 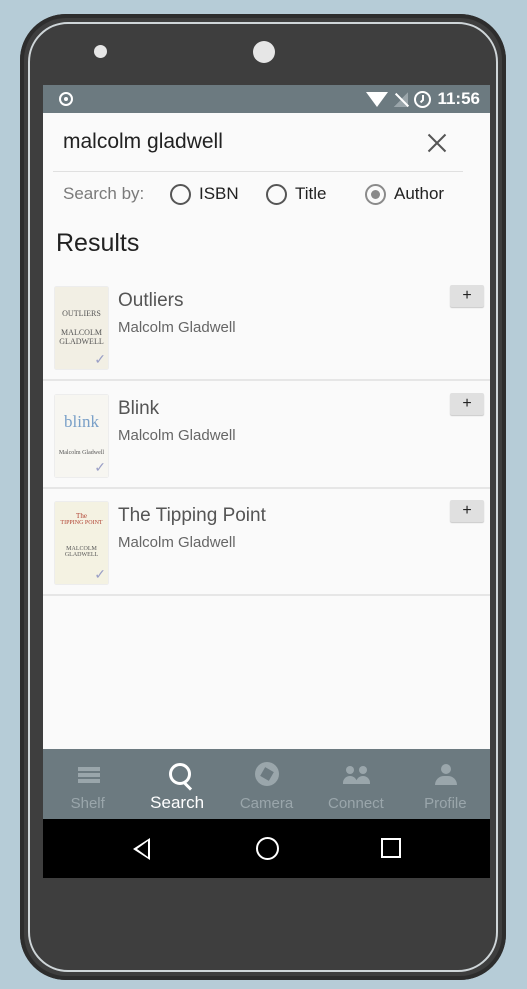 I want to click on camera-icon, so click(x=266, y=774).